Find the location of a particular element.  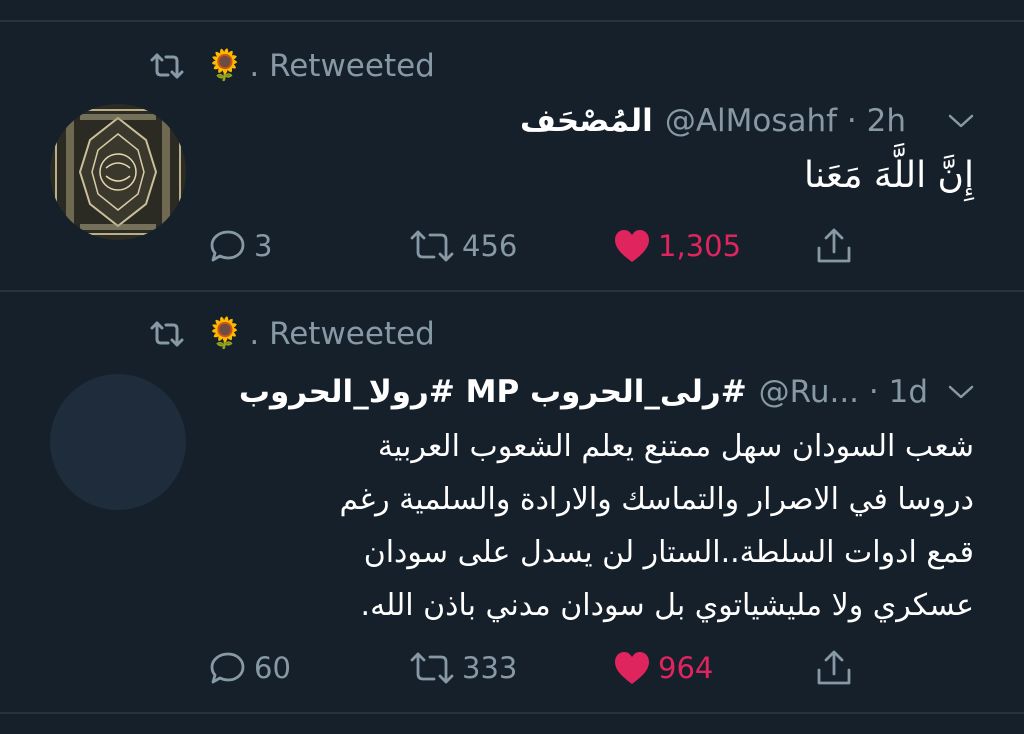

author-handle-time: @AlMosahf · 2h is located at coordinates (785, 121).